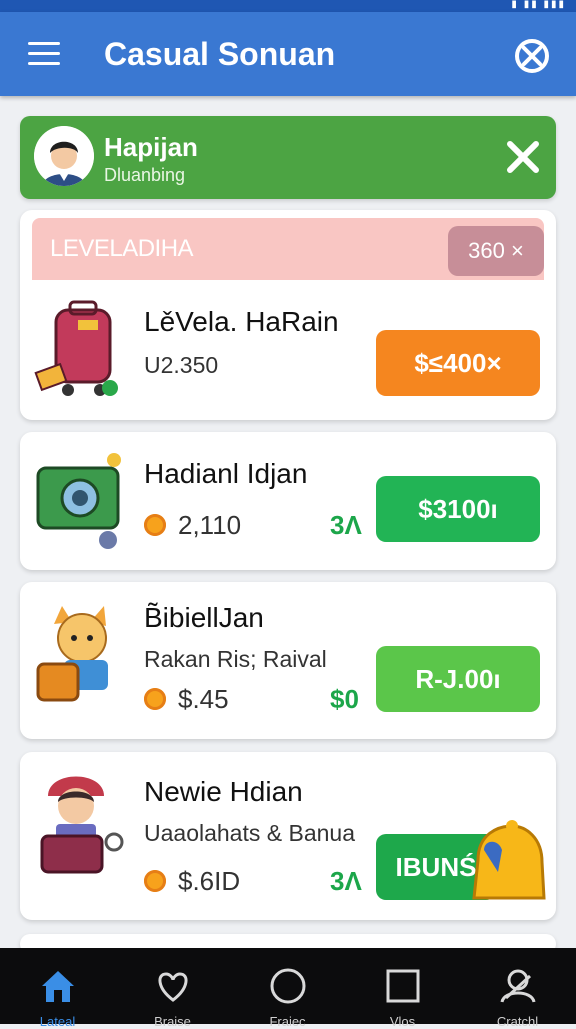 The image size is (576, 1029). What do you see at coordinates (145, 175) in the screenshot?
I see `user-subtitle: Dluanbing` at bounding box center [145, 175].